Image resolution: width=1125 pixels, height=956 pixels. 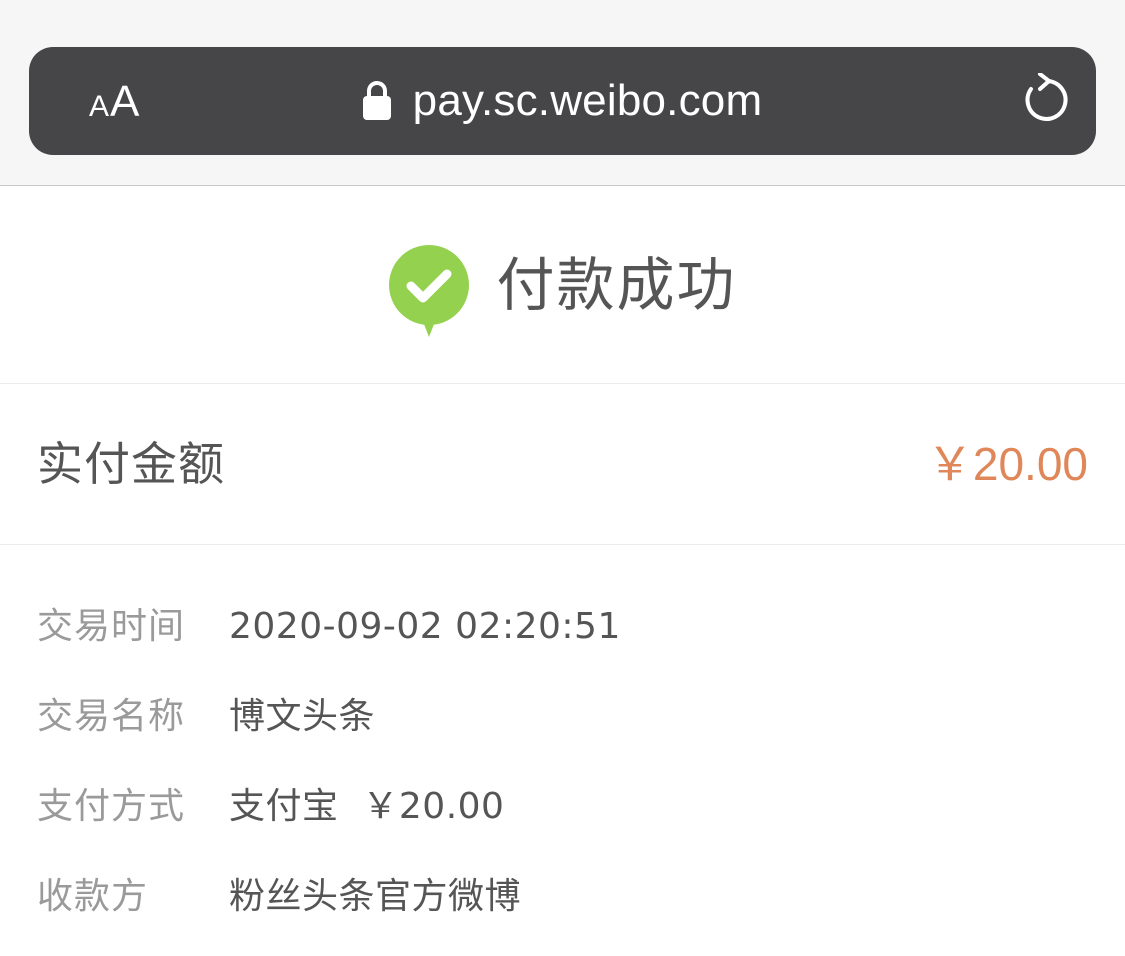 I want to click on url-text: pay.sc.weibo.com, so click(x=587, y=100).